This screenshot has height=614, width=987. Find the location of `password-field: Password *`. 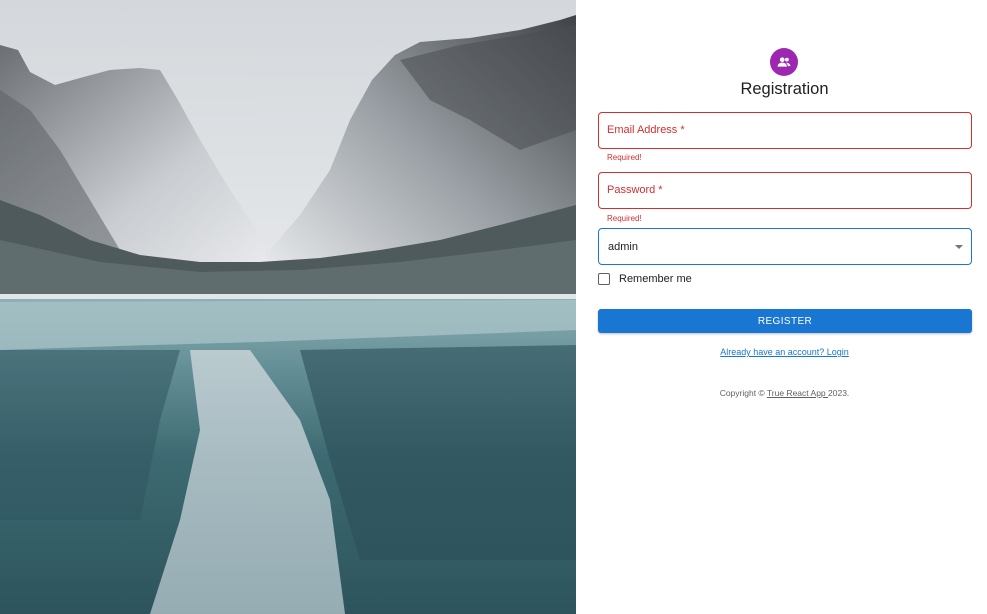

password-field: Password * is located at coordinates (785, 190).